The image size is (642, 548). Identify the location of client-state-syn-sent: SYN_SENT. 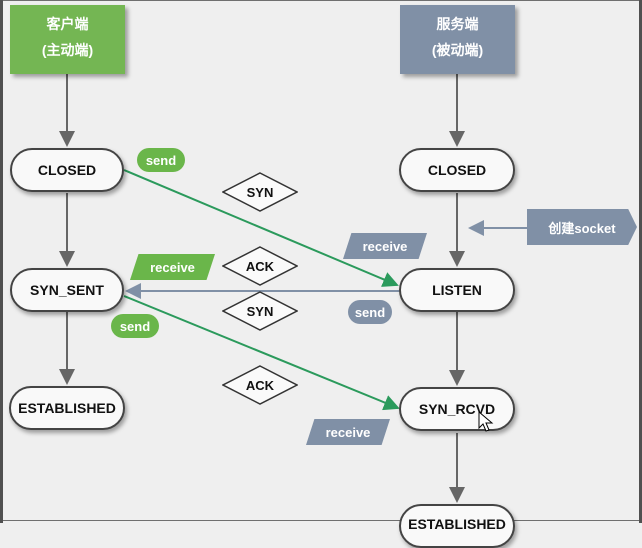
(67, 290).